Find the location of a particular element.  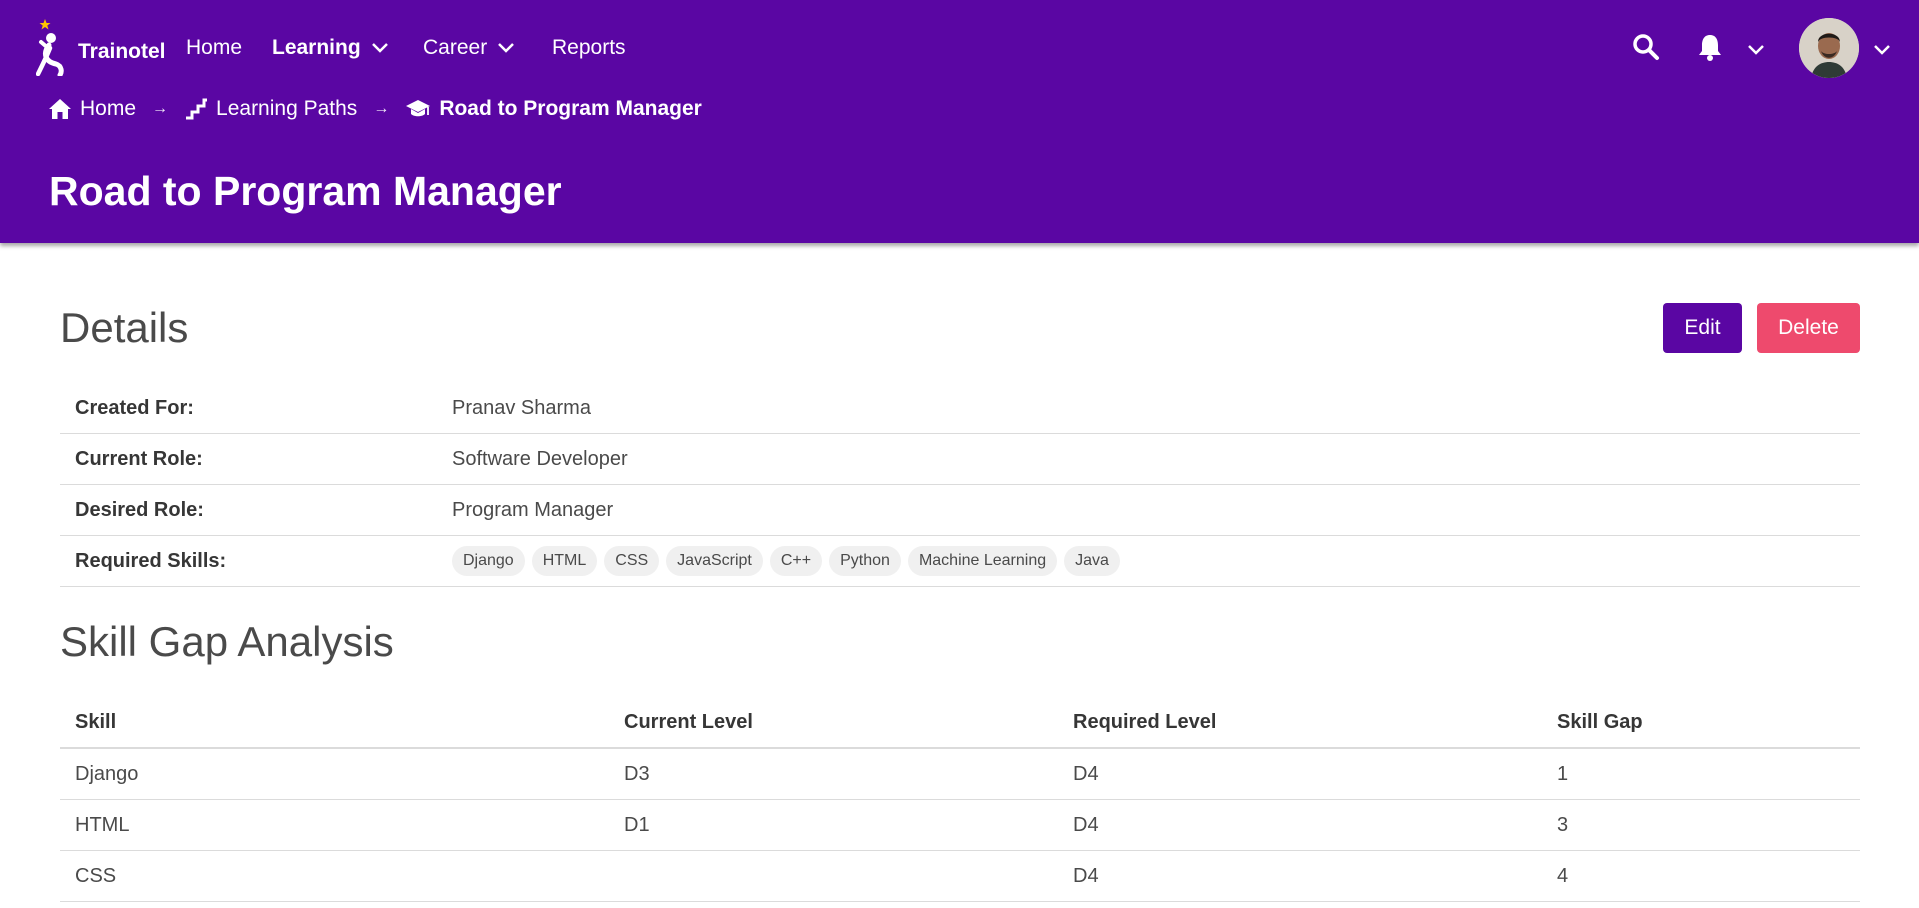

current-level-cell is located at coordinates (833, 876).